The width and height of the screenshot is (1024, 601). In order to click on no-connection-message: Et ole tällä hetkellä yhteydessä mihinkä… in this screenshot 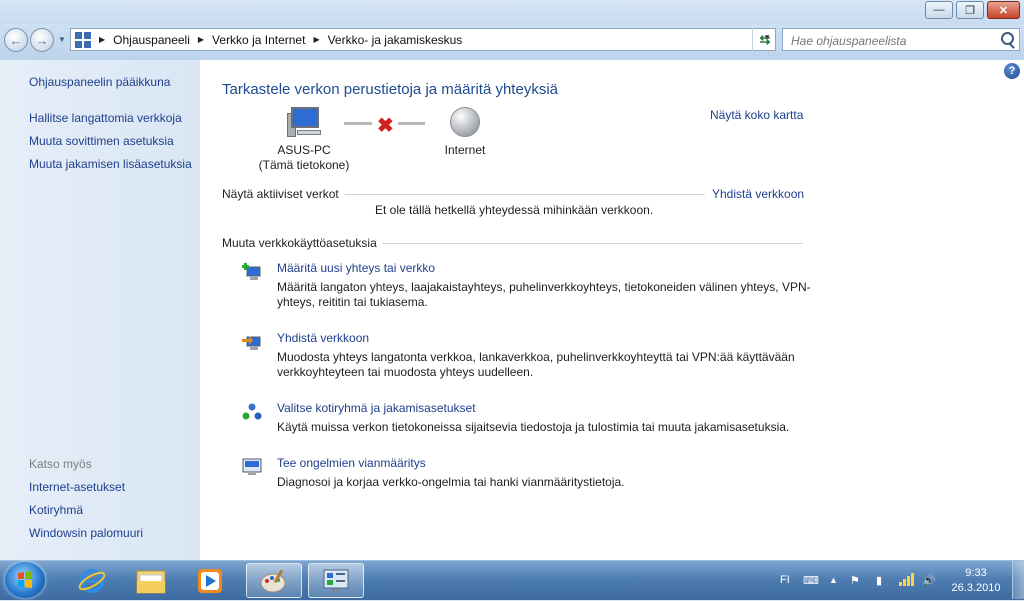, I will do `click(514, 210)`.